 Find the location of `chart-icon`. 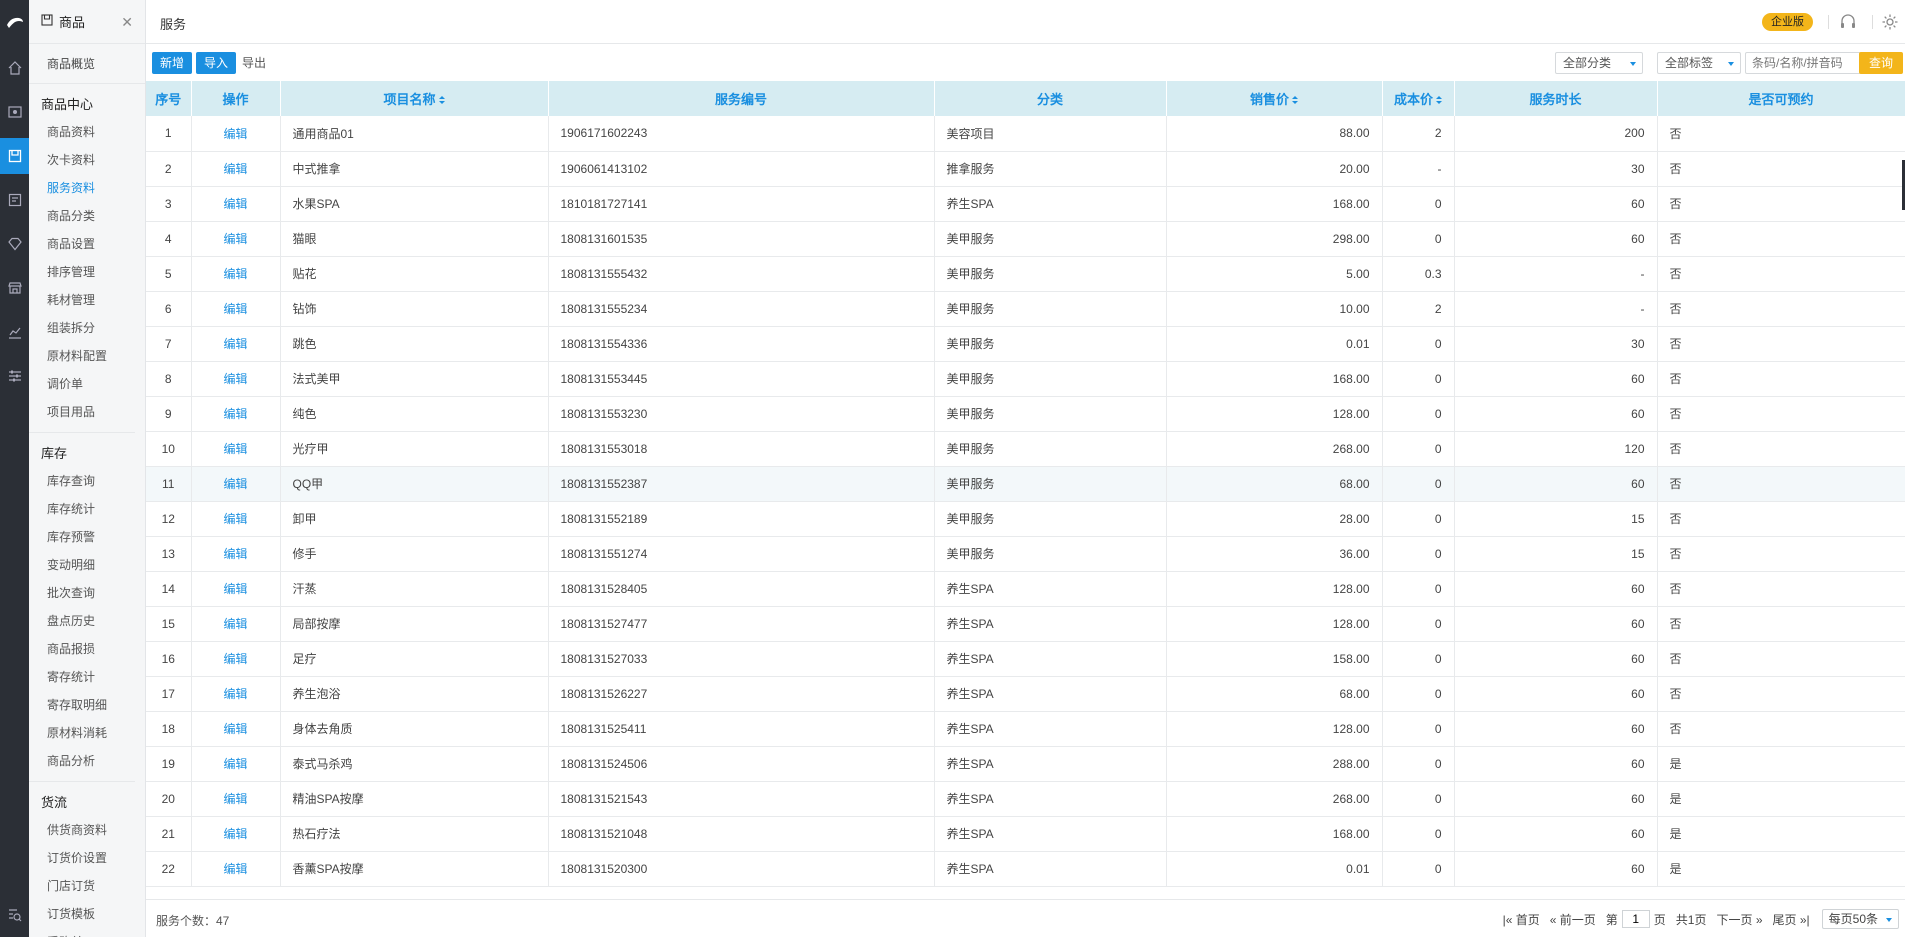

chart-icon is located at coordinates (14, 332).